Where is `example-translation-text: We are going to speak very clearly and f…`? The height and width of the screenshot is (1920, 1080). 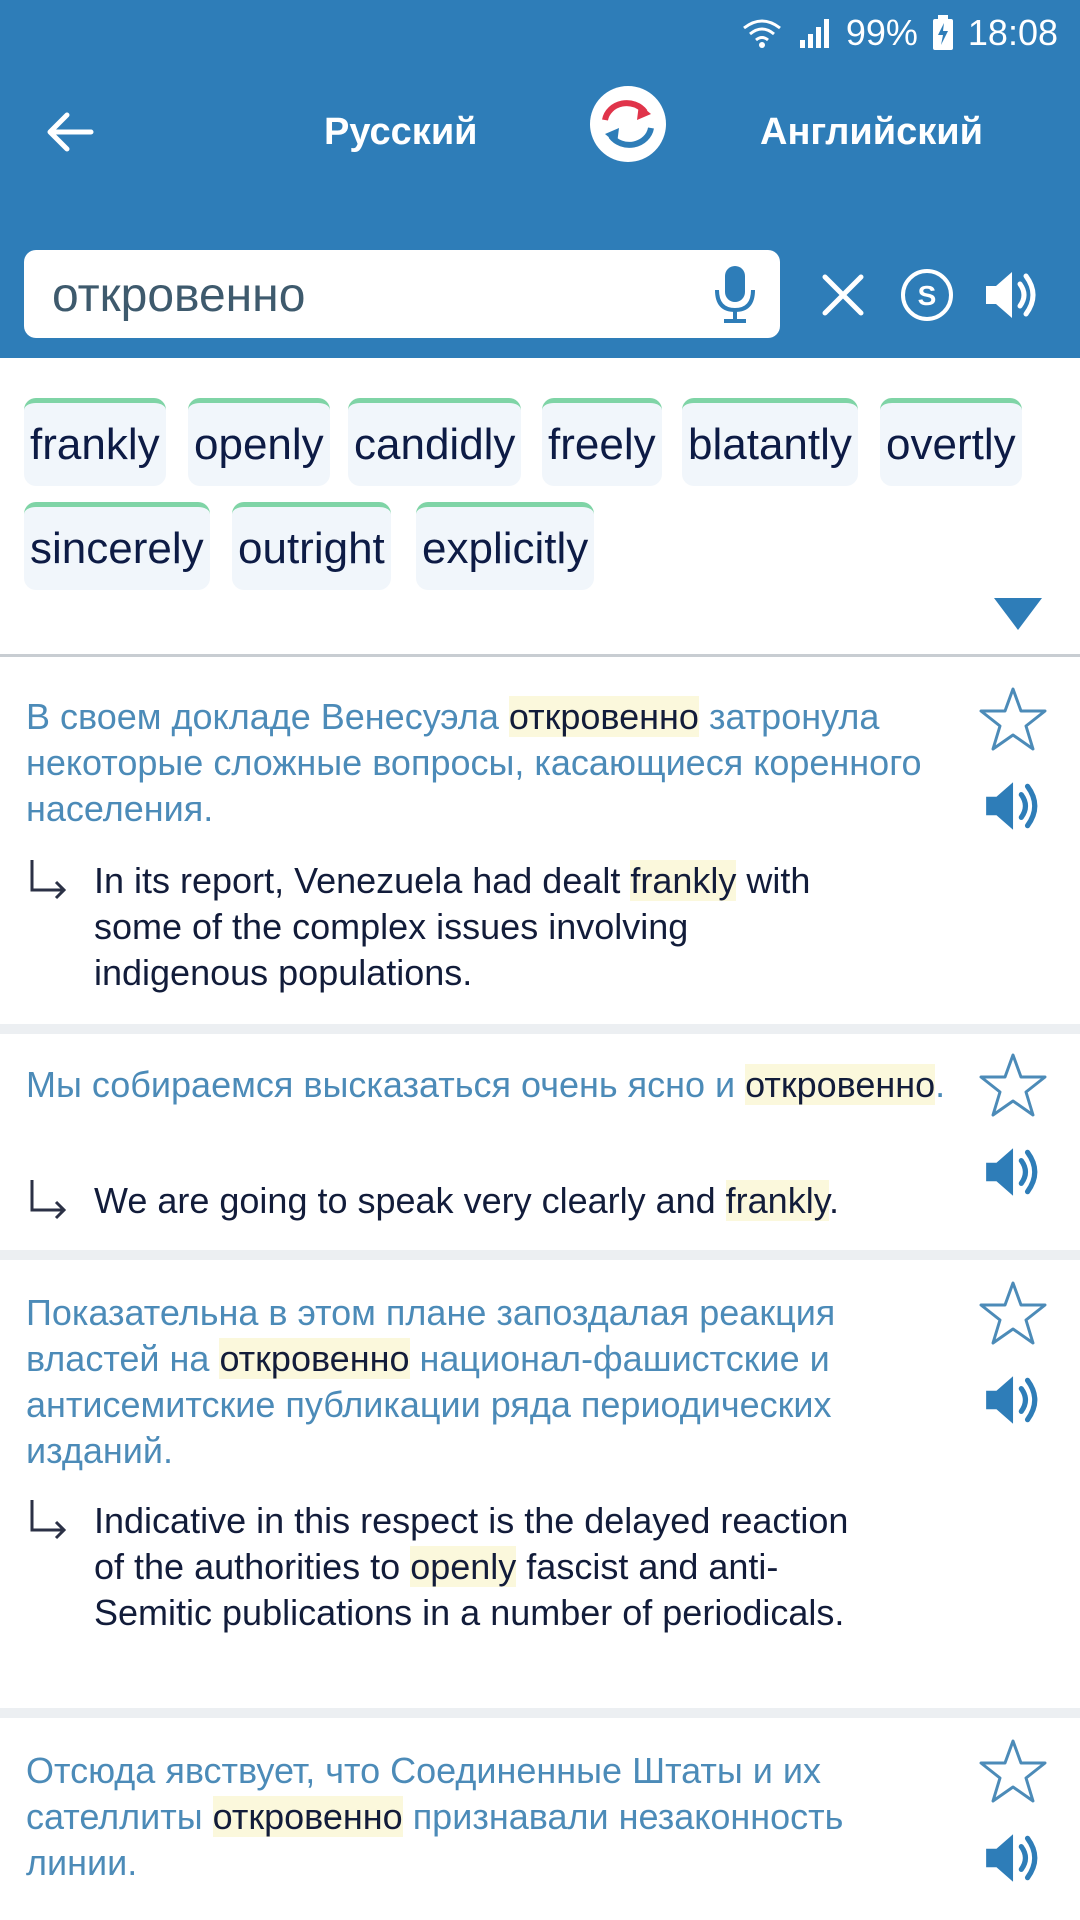 example-translation-text: We are going to speak very clearly and f… is located at coordinates (524, 1201).